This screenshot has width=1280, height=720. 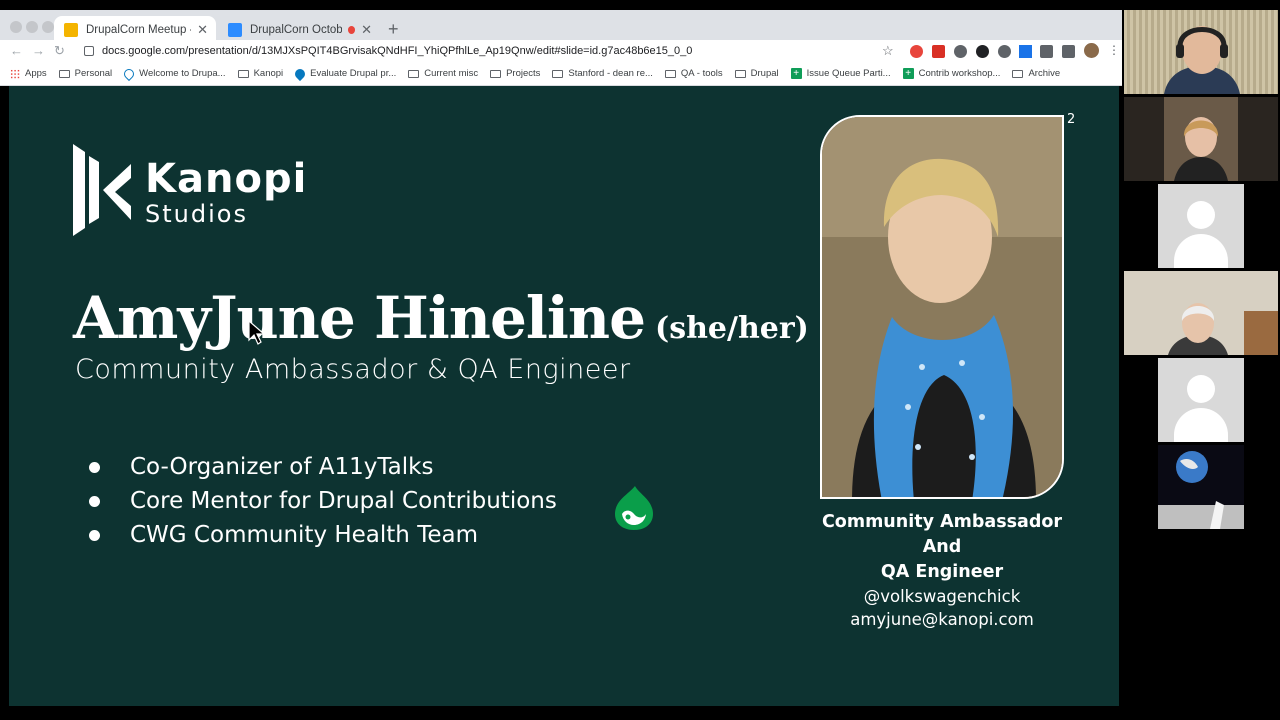 What do you see at coordinates (1004, 51) in the screenshot?
I see `wordpress-extension-icon` at bounding box center [1004, 51].